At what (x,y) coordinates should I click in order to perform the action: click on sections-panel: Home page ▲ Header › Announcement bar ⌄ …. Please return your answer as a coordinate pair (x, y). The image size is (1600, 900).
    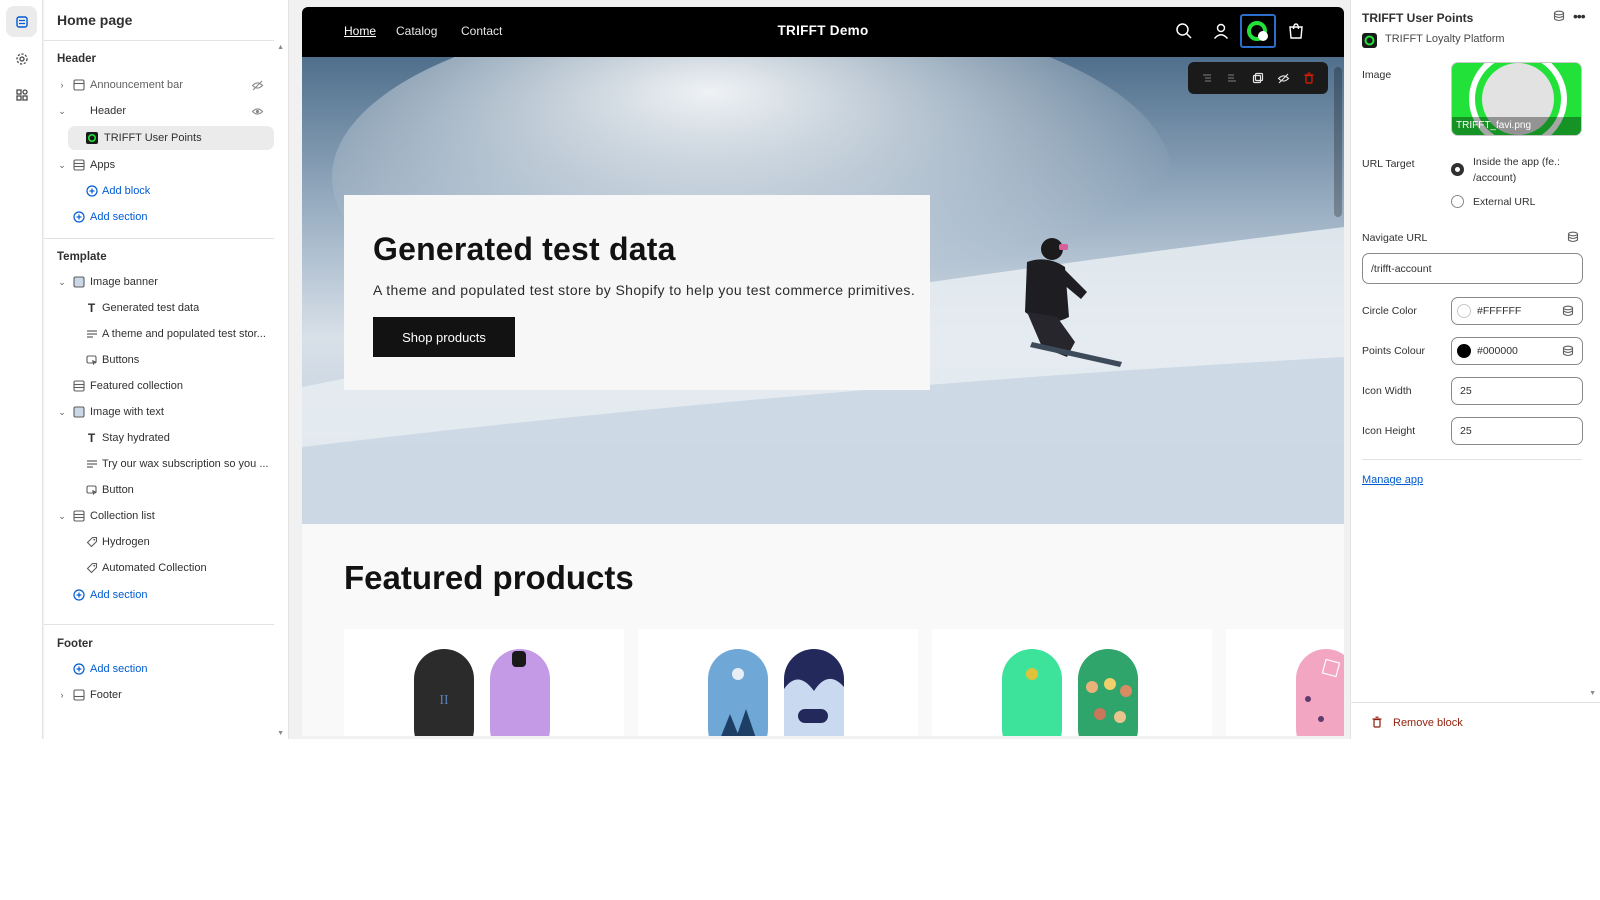
    Looking at the image, I should click on (166, 369).